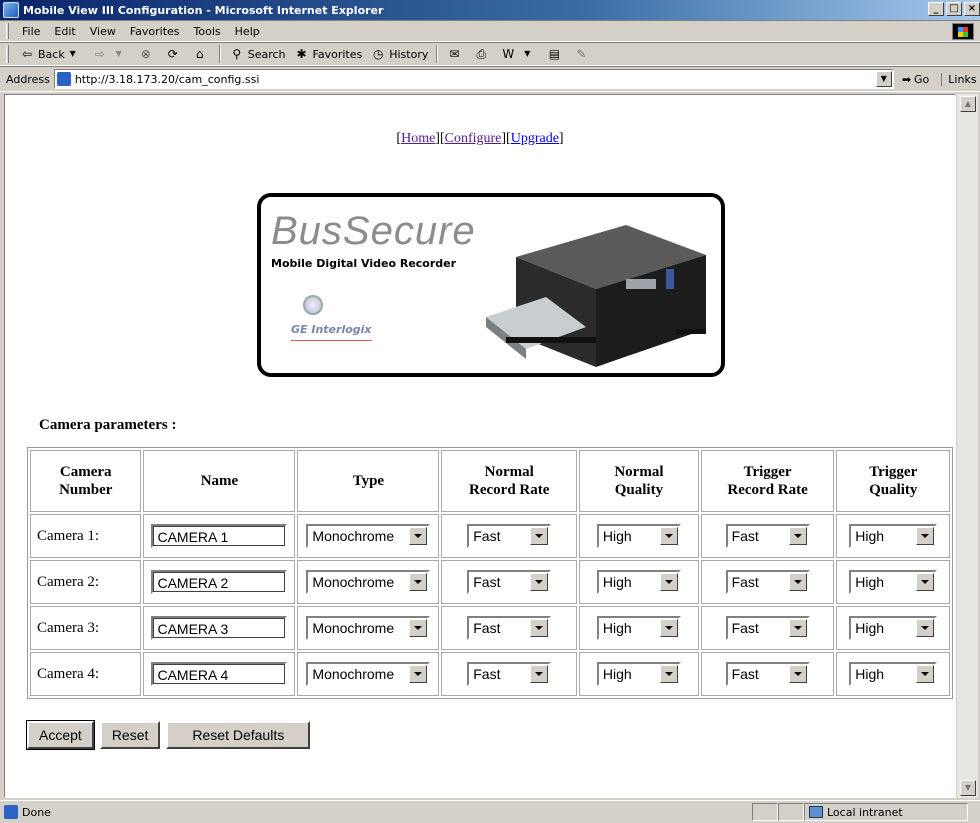 Image resolution: width=980 pixels, height=823 pixels. I want to click on go-button: ➡ Go, so click(915, 79).